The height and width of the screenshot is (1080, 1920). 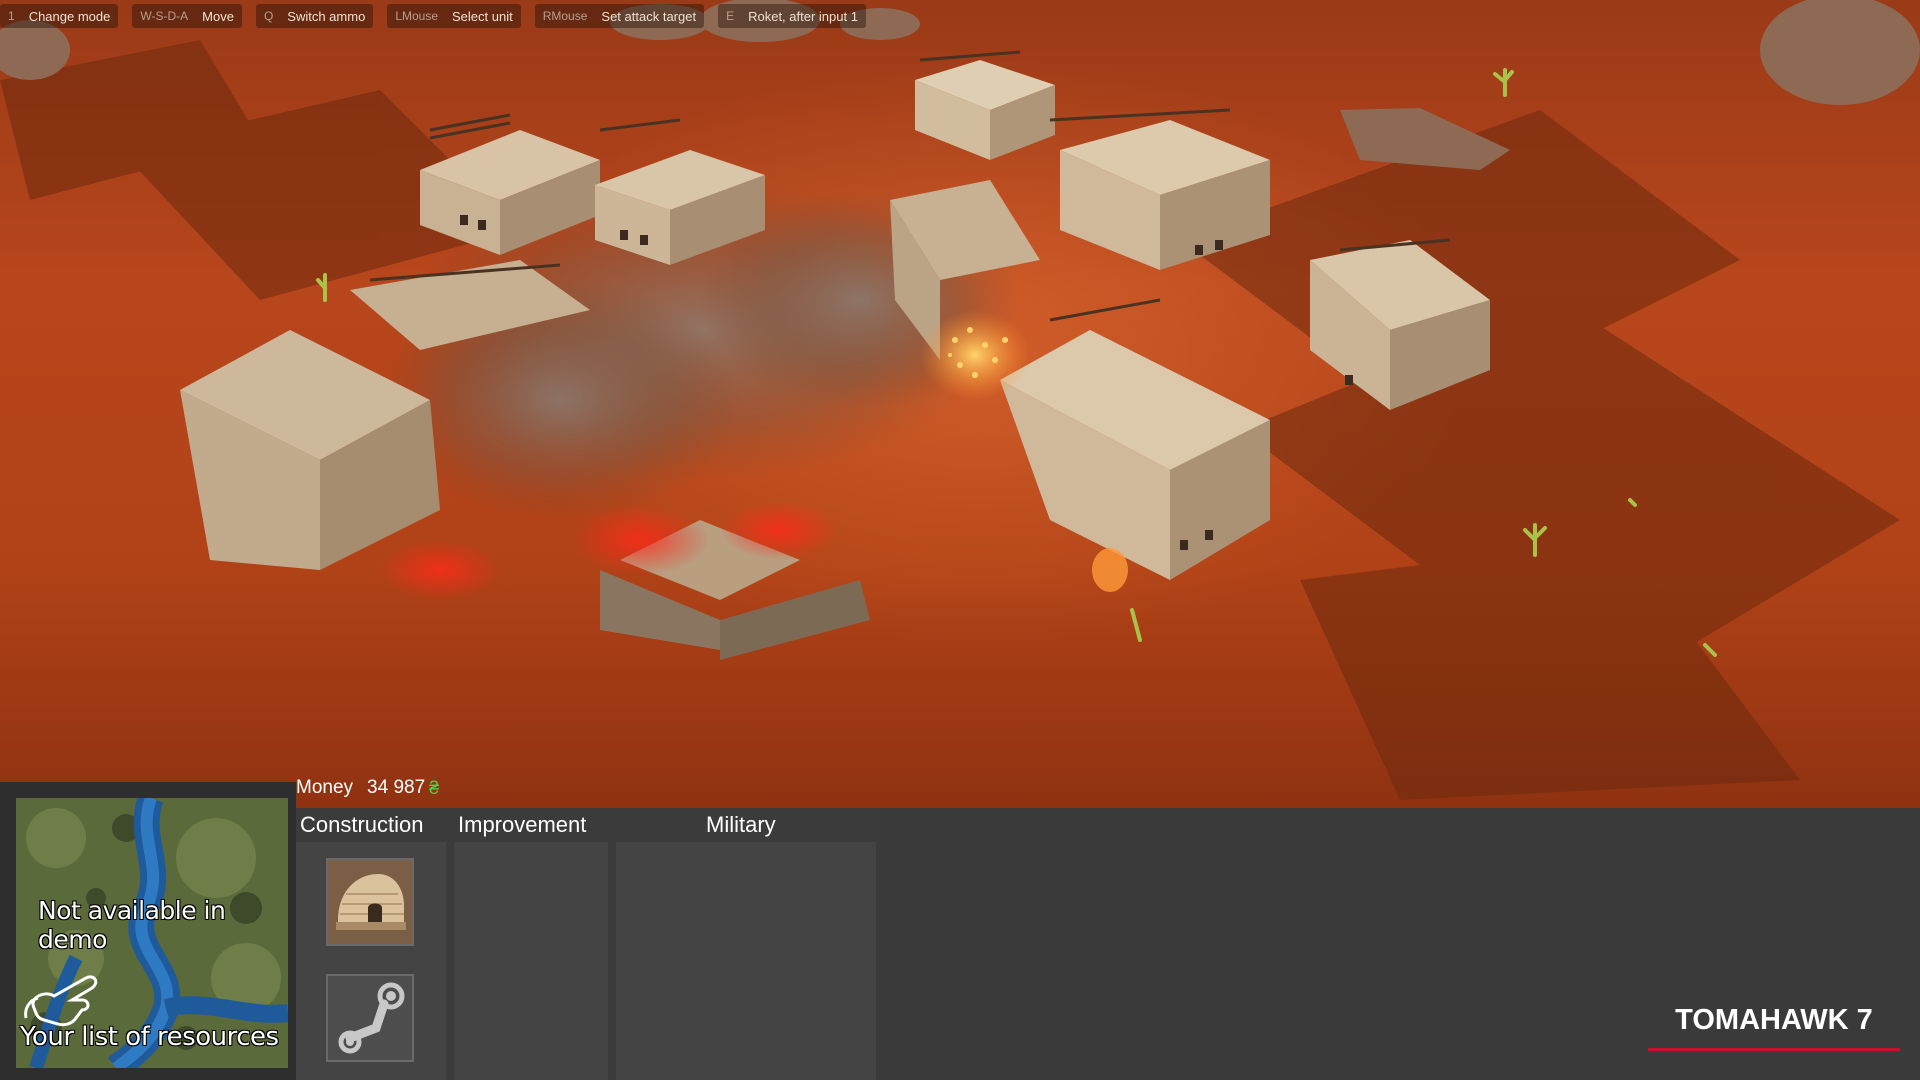 What do you see at coordinates (325, 787) in the screenshot?
I see `money-label: Money` at bounding box center [325, 787].